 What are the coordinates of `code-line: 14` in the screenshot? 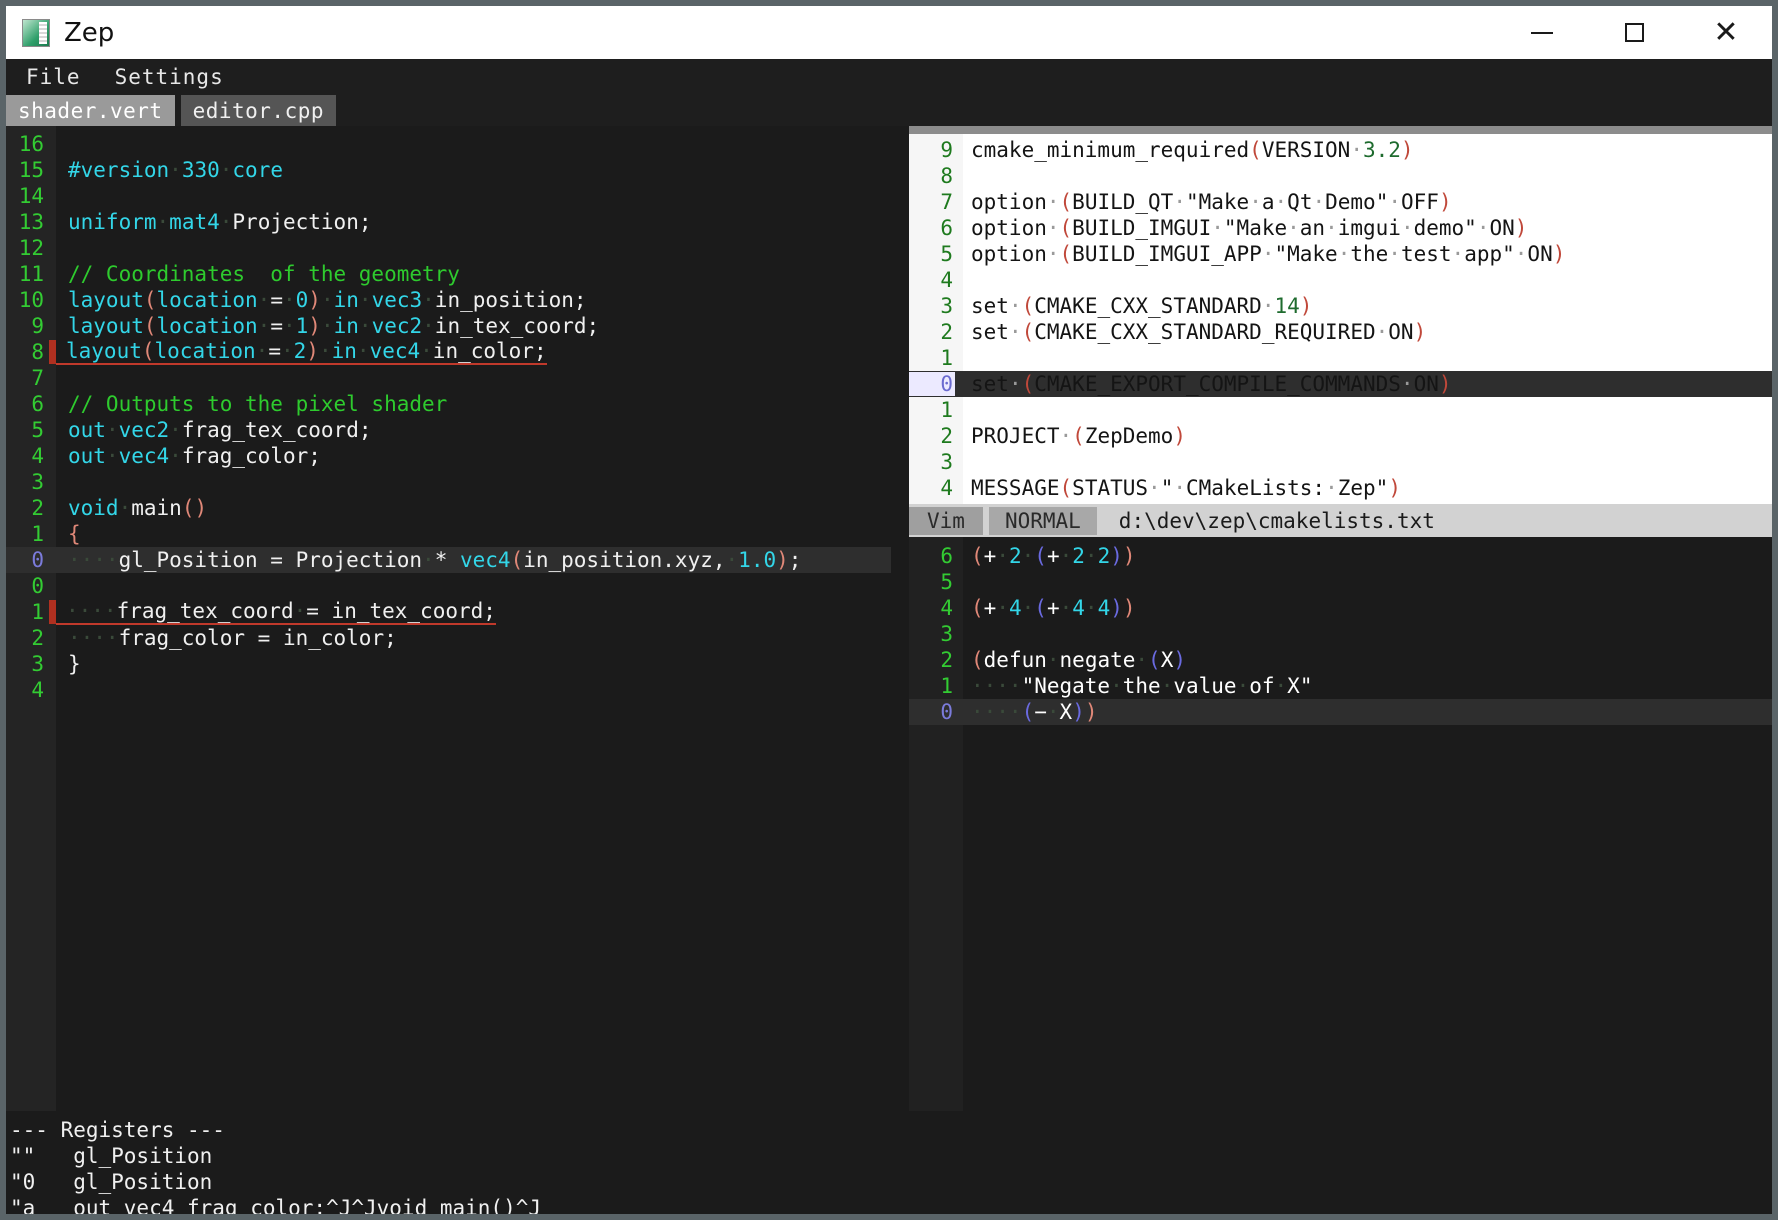 It's located at (448, 196).